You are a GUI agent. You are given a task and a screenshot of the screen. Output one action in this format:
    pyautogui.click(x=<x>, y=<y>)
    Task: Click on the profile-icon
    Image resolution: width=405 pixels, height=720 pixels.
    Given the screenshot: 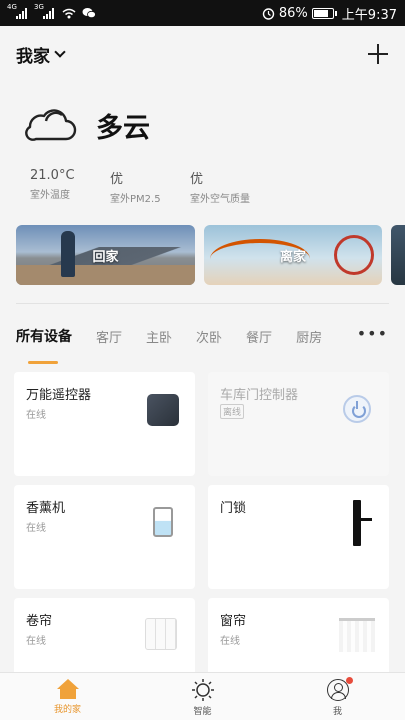 What is the action you would take?
    pyautogui.click(x=339, y=689)
    